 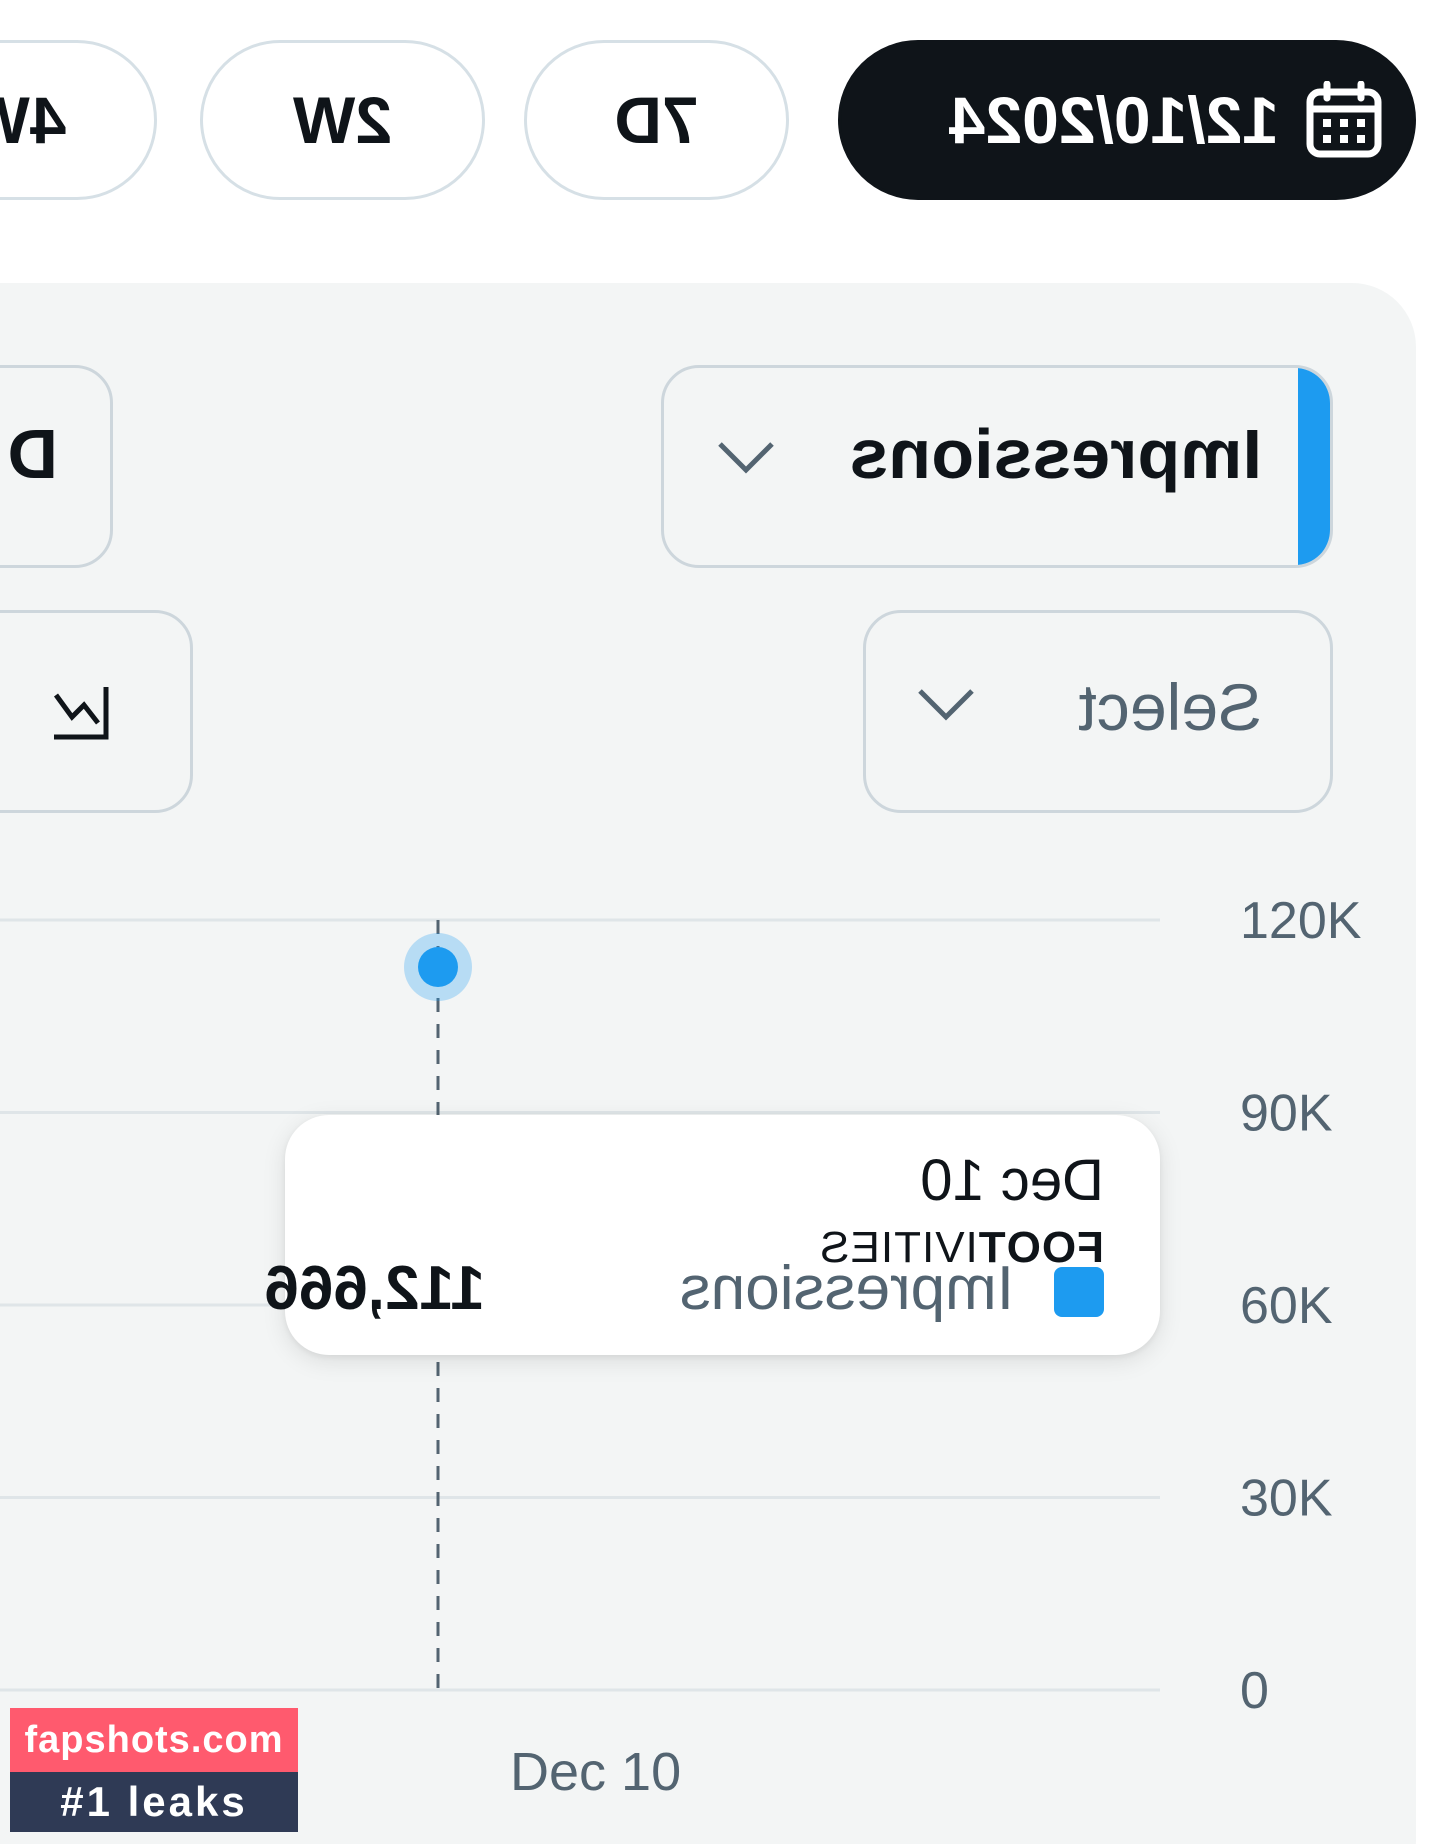 I want to click on watermark-tagline: #1 leaks, so click(x=154, y=1802).